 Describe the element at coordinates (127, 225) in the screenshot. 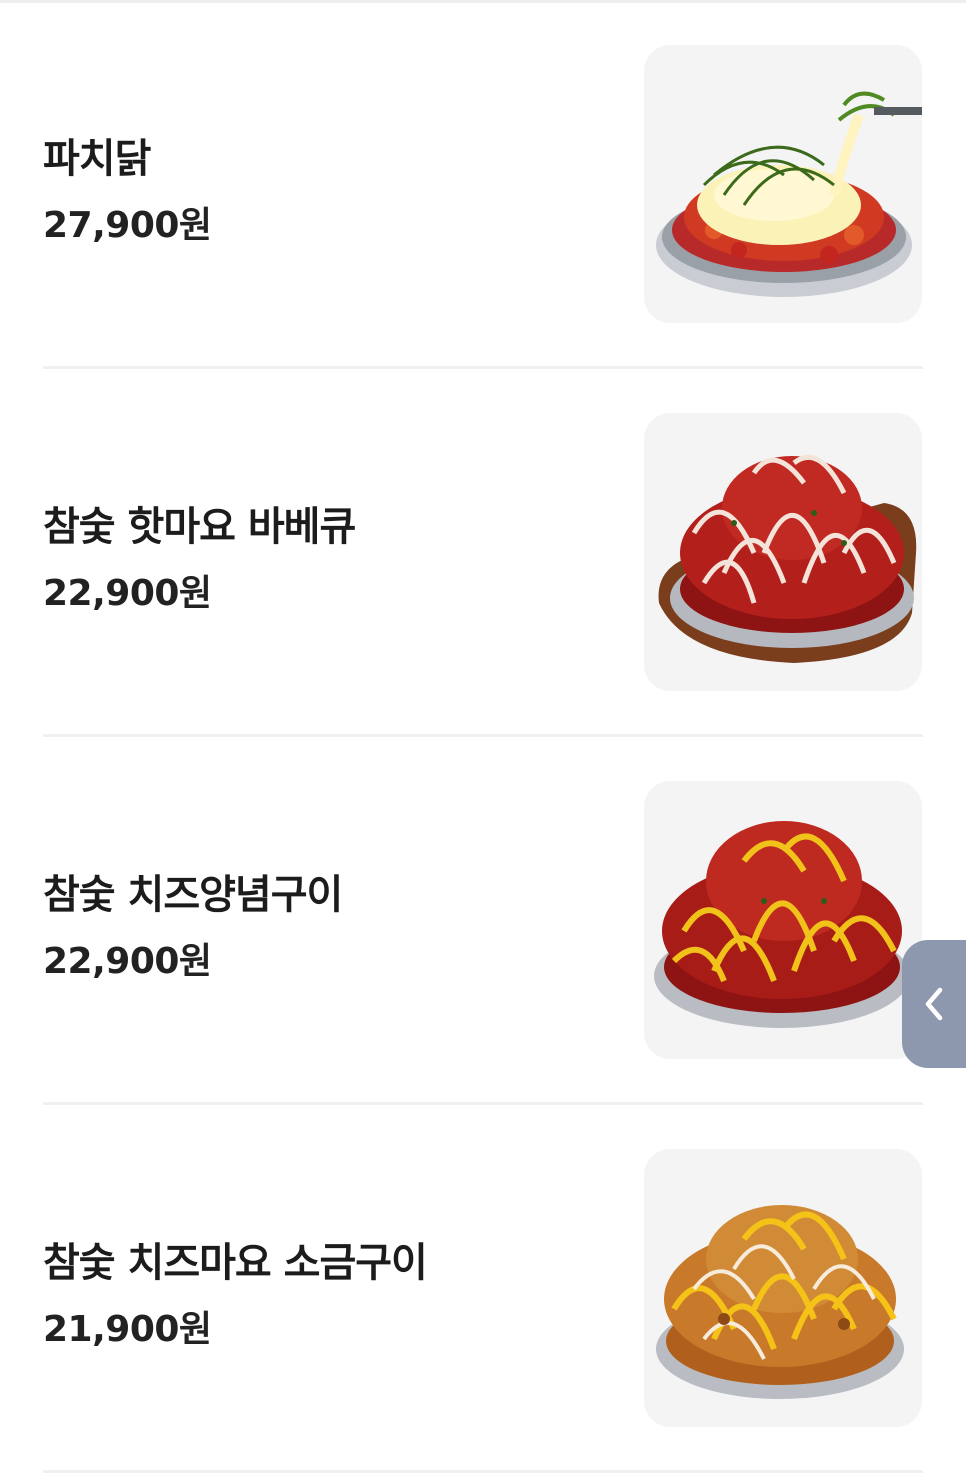

I see `menu-item-price: 27,900원` at that location.